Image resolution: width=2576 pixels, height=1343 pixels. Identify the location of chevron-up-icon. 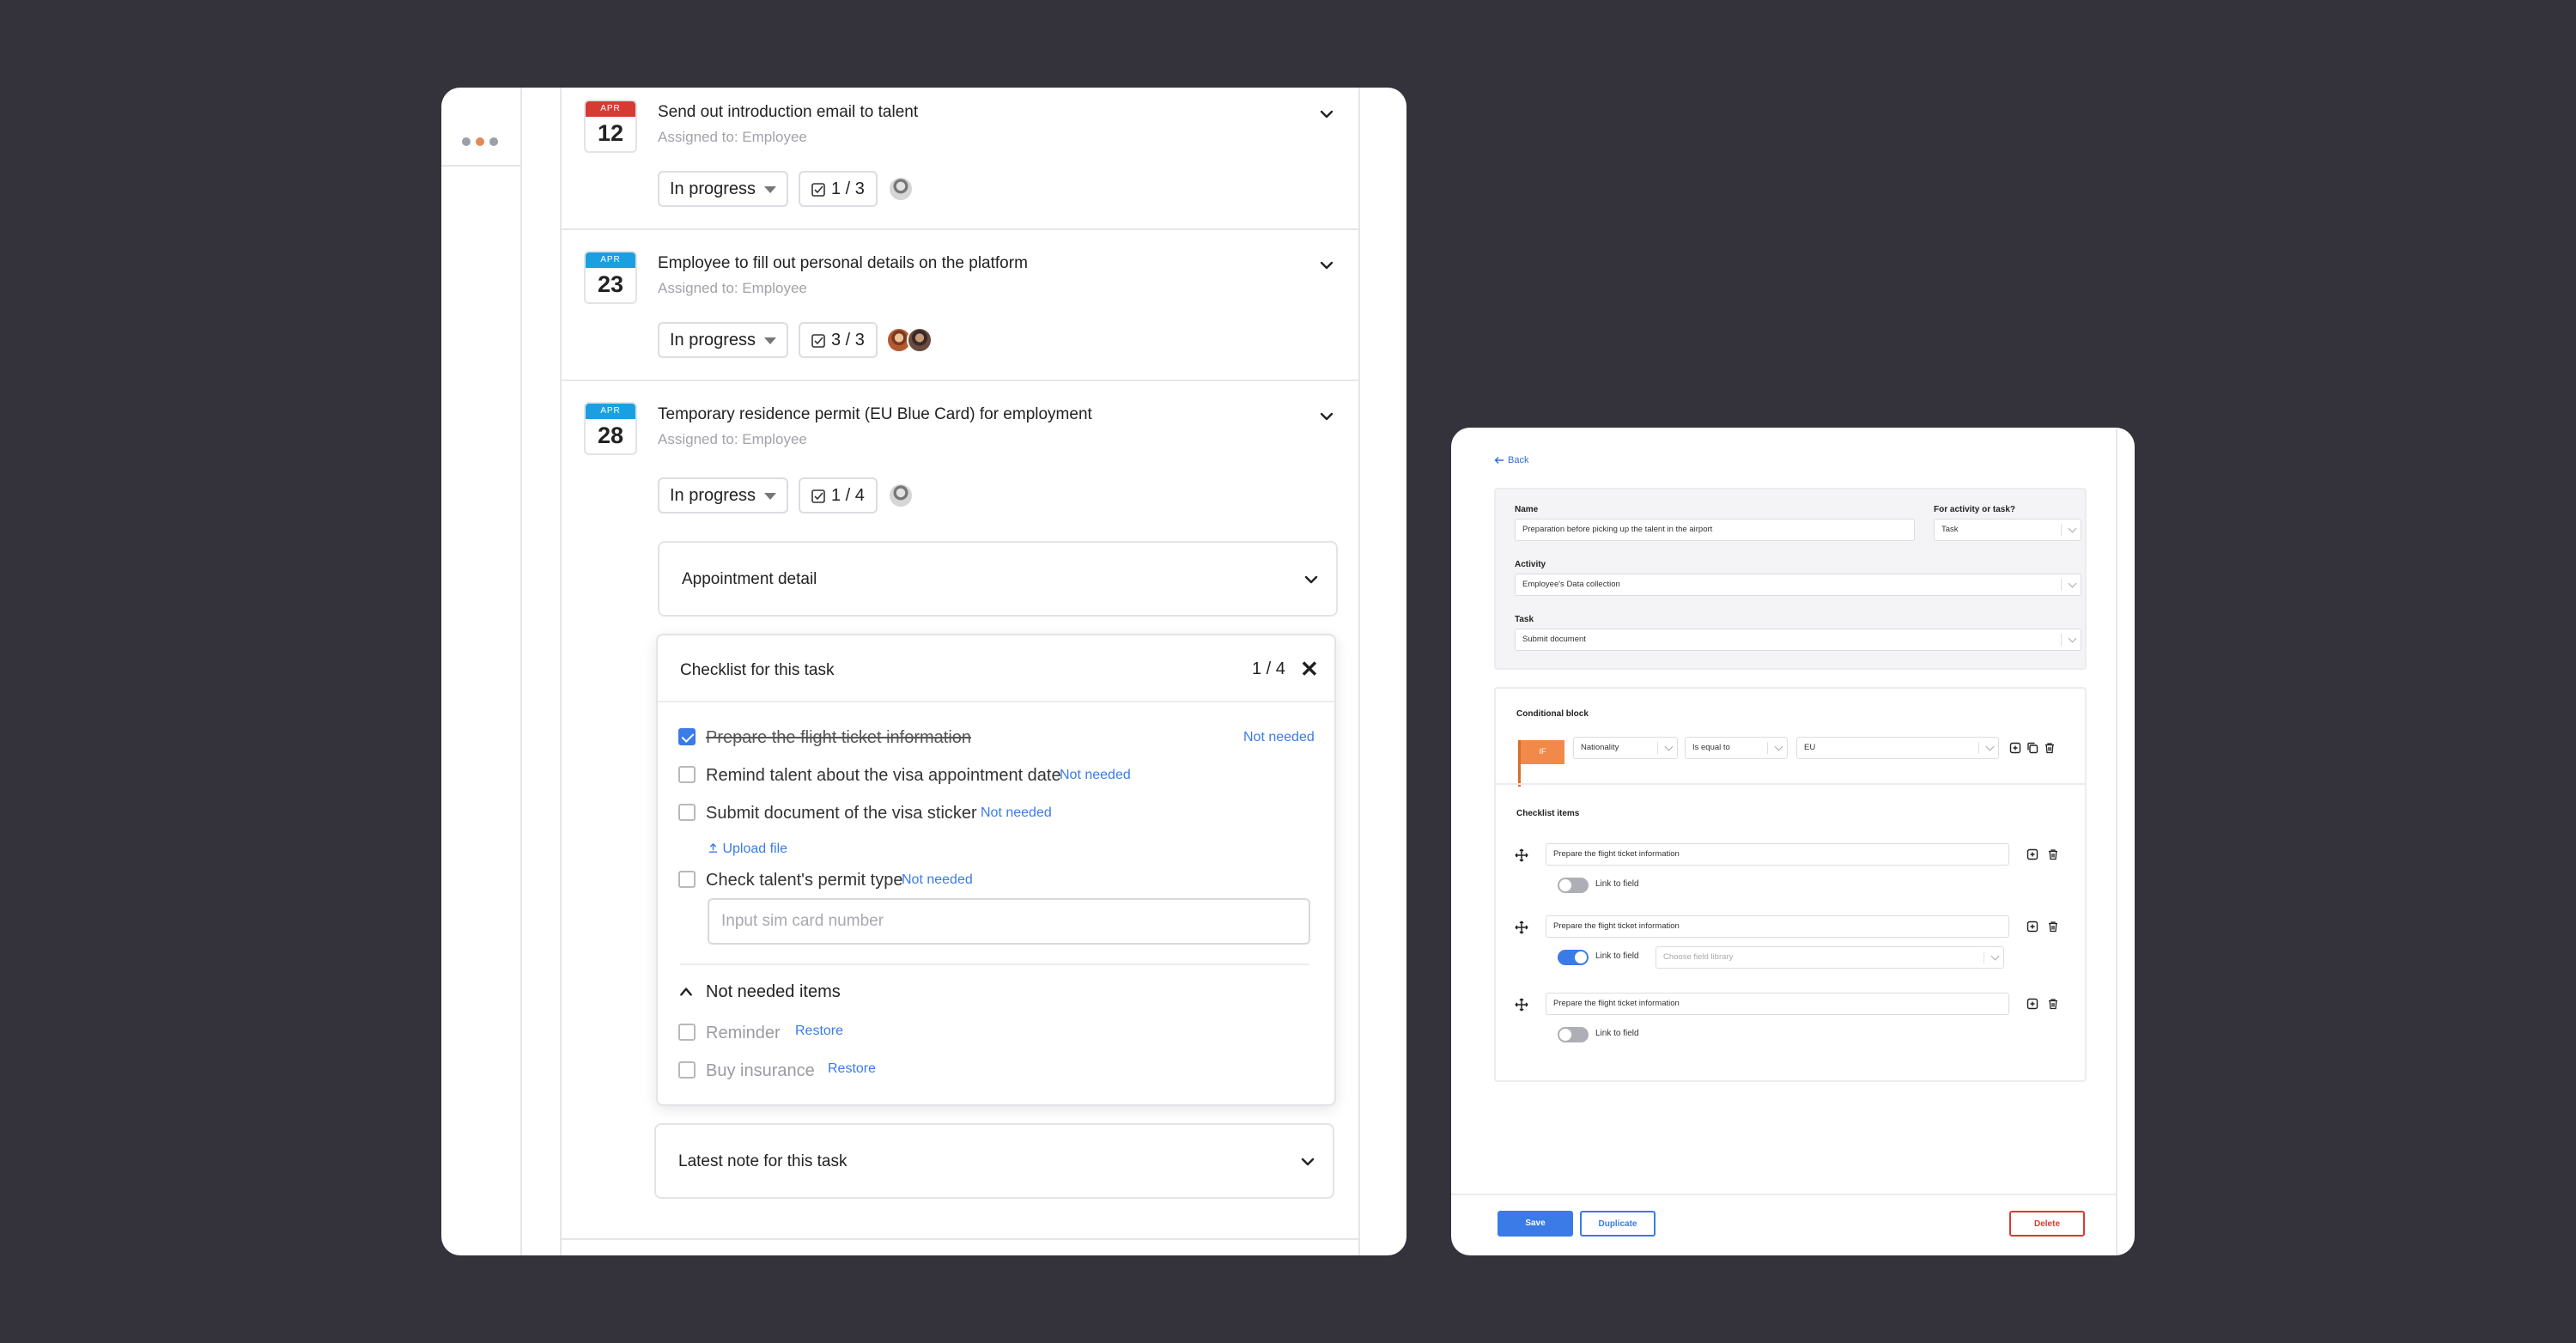
(686, 992).